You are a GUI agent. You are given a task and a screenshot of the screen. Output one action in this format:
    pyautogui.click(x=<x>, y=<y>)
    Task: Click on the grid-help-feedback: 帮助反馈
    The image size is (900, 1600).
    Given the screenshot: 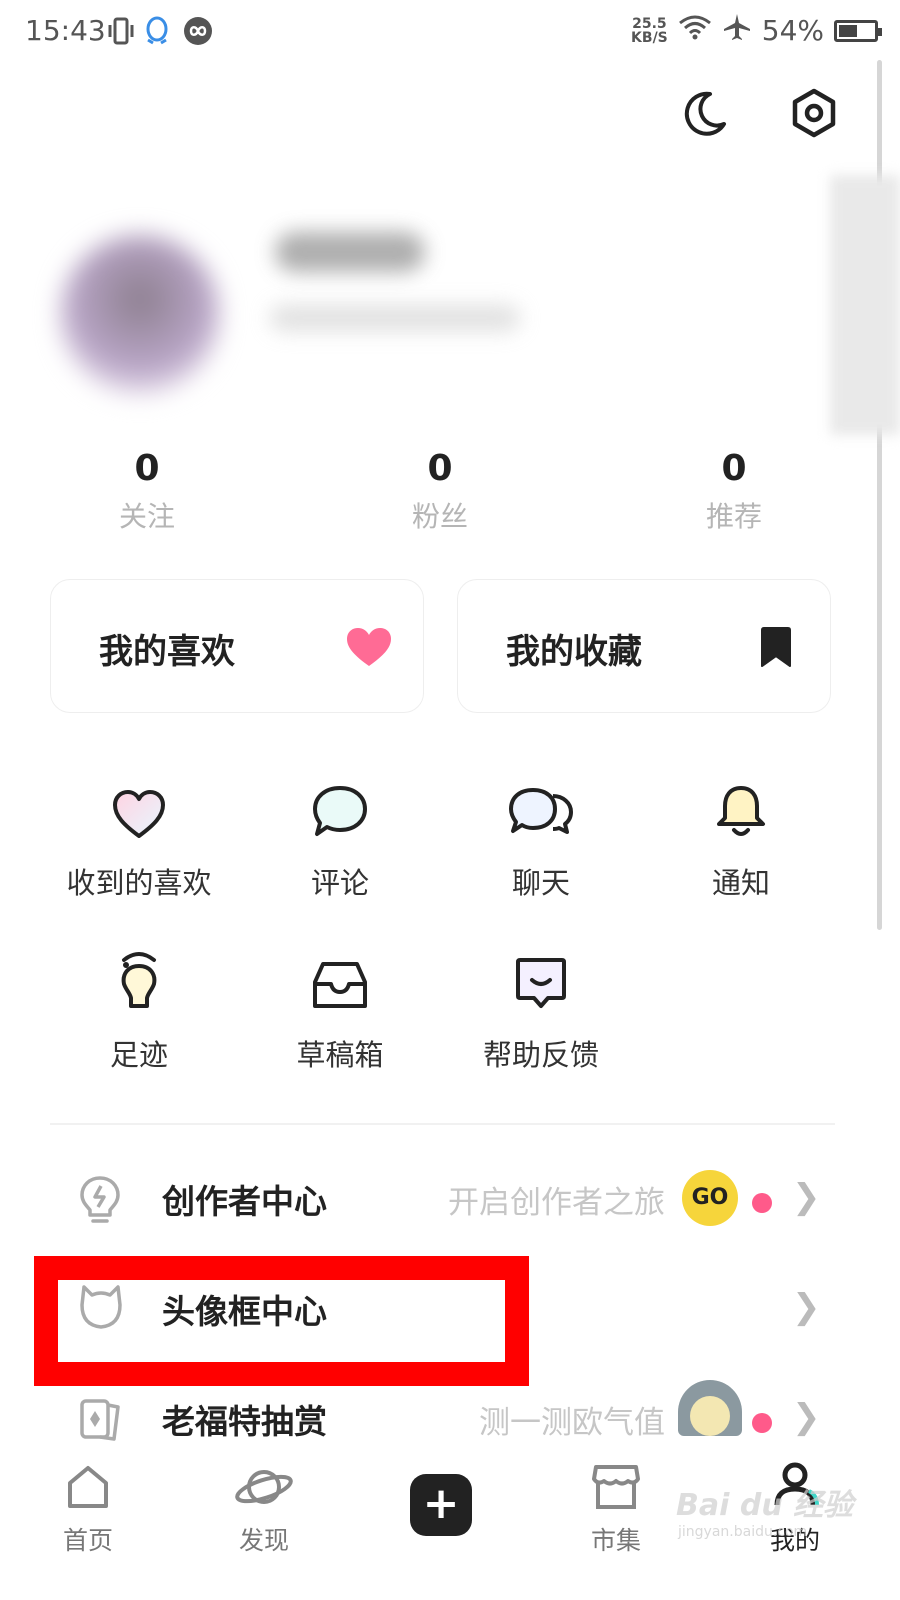 What is the action you would take?
    pyautogui.click(x=541, y=1008)
    